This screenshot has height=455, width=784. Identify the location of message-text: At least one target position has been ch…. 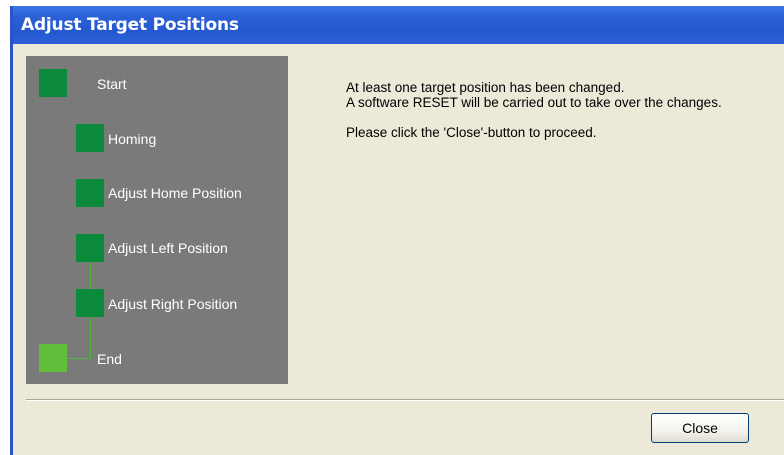
(546, 110).